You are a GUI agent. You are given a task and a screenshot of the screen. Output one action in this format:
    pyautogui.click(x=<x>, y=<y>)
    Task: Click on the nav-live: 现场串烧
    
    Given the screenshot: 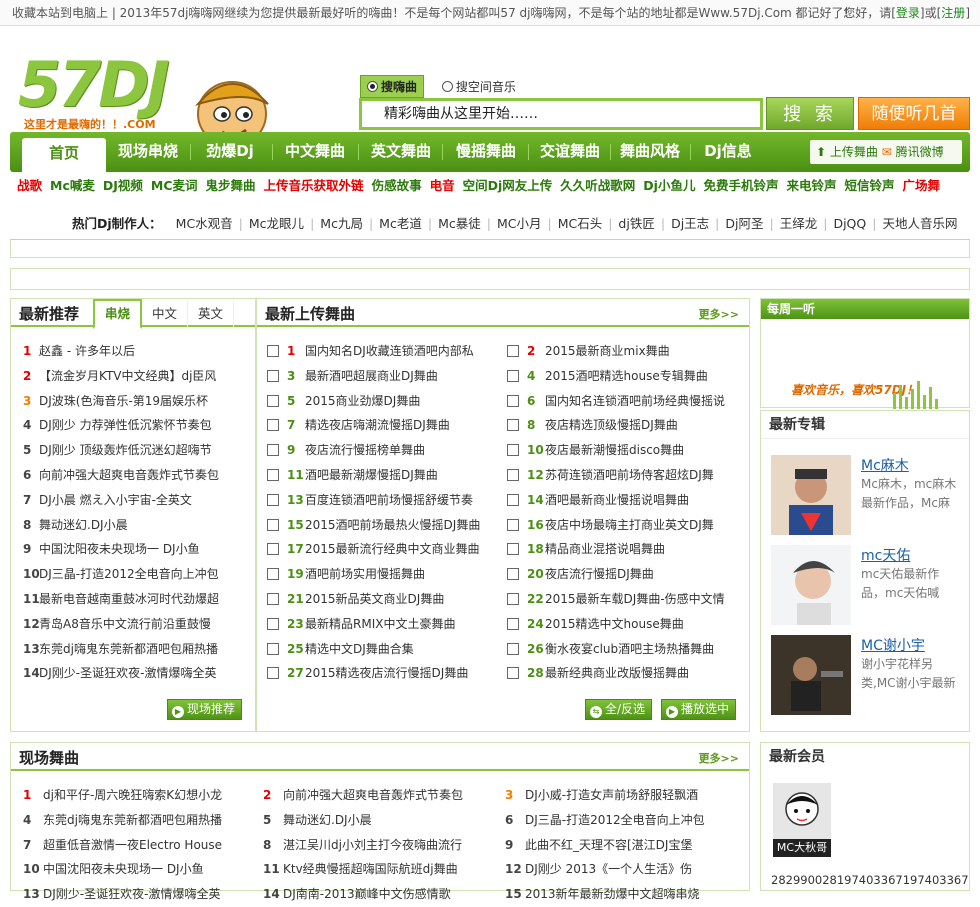 What is the action you would take?
    pyautogui.click(x=148, y=152)
    